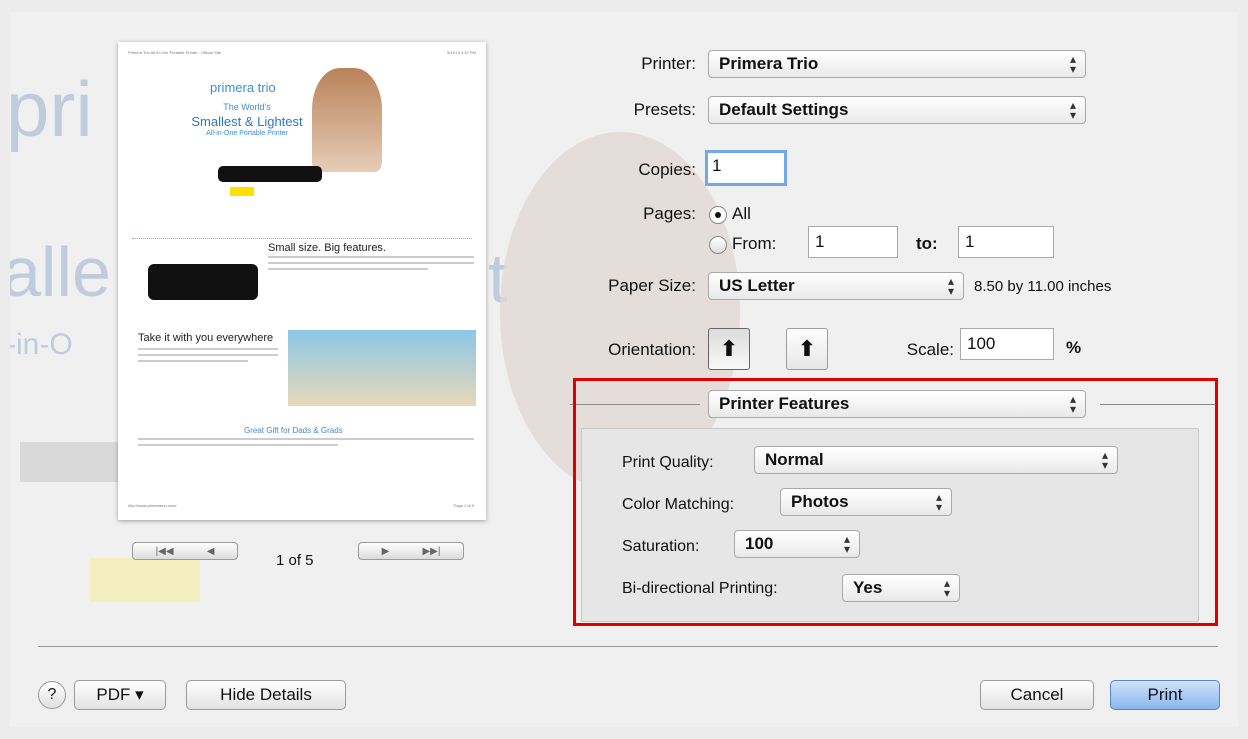 The image size is (1248, 739). Describe the element at coordinates (897, 404) in the screenshot. I see `section-select: Printer Features ▴ ▾` at that location.